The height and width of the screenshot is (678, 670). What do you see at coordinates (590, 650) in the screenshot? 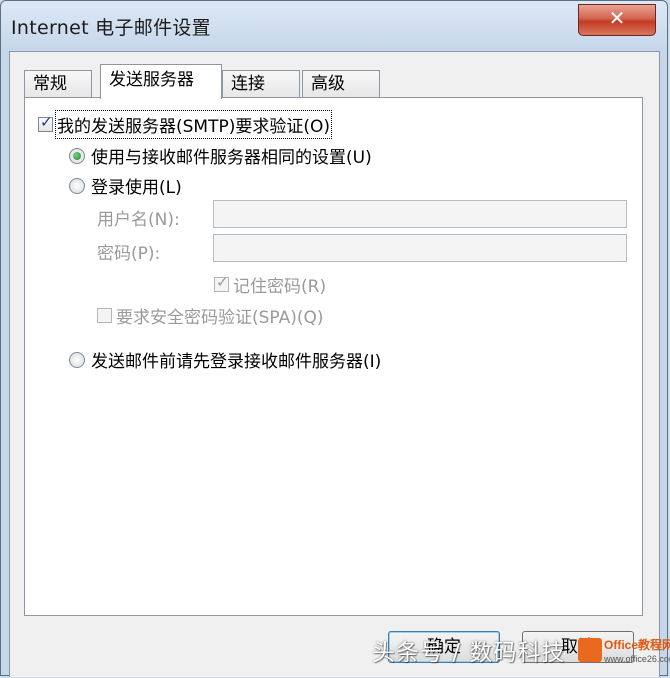
I see `office-logo-icon` at bounding box center [590, 650].